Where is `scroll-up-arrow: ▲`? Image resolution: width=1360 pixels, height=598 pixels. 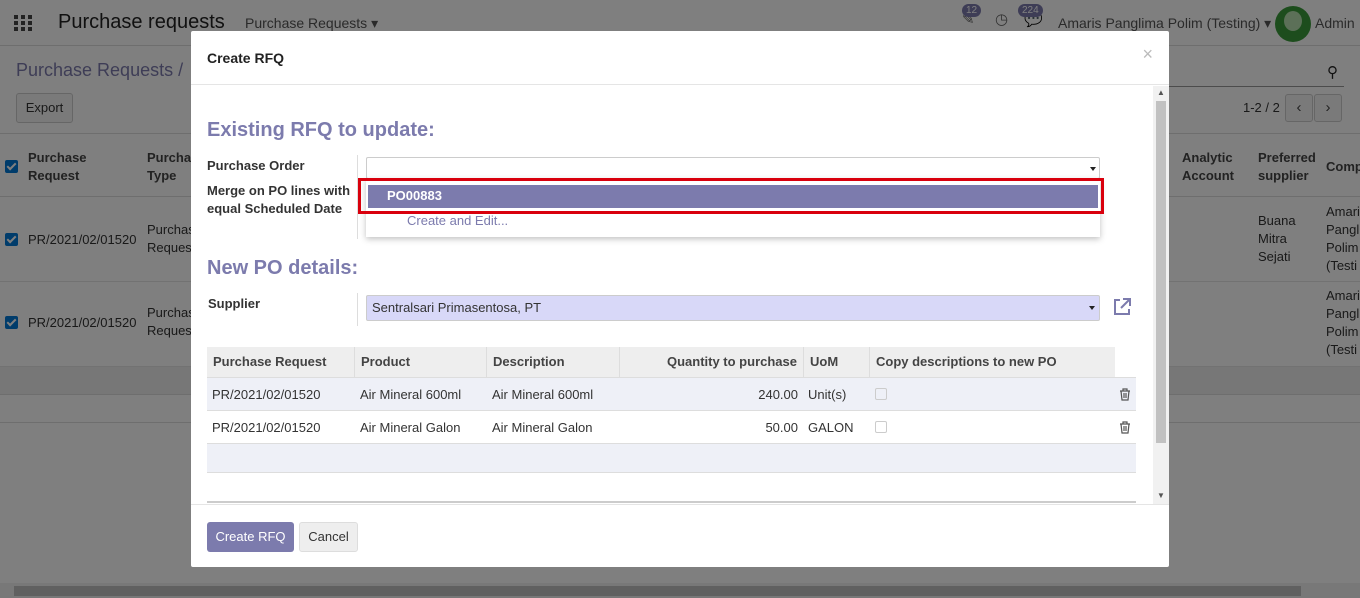
scroll-up-arrow: ▲ is located at coordinates (1161, 92).